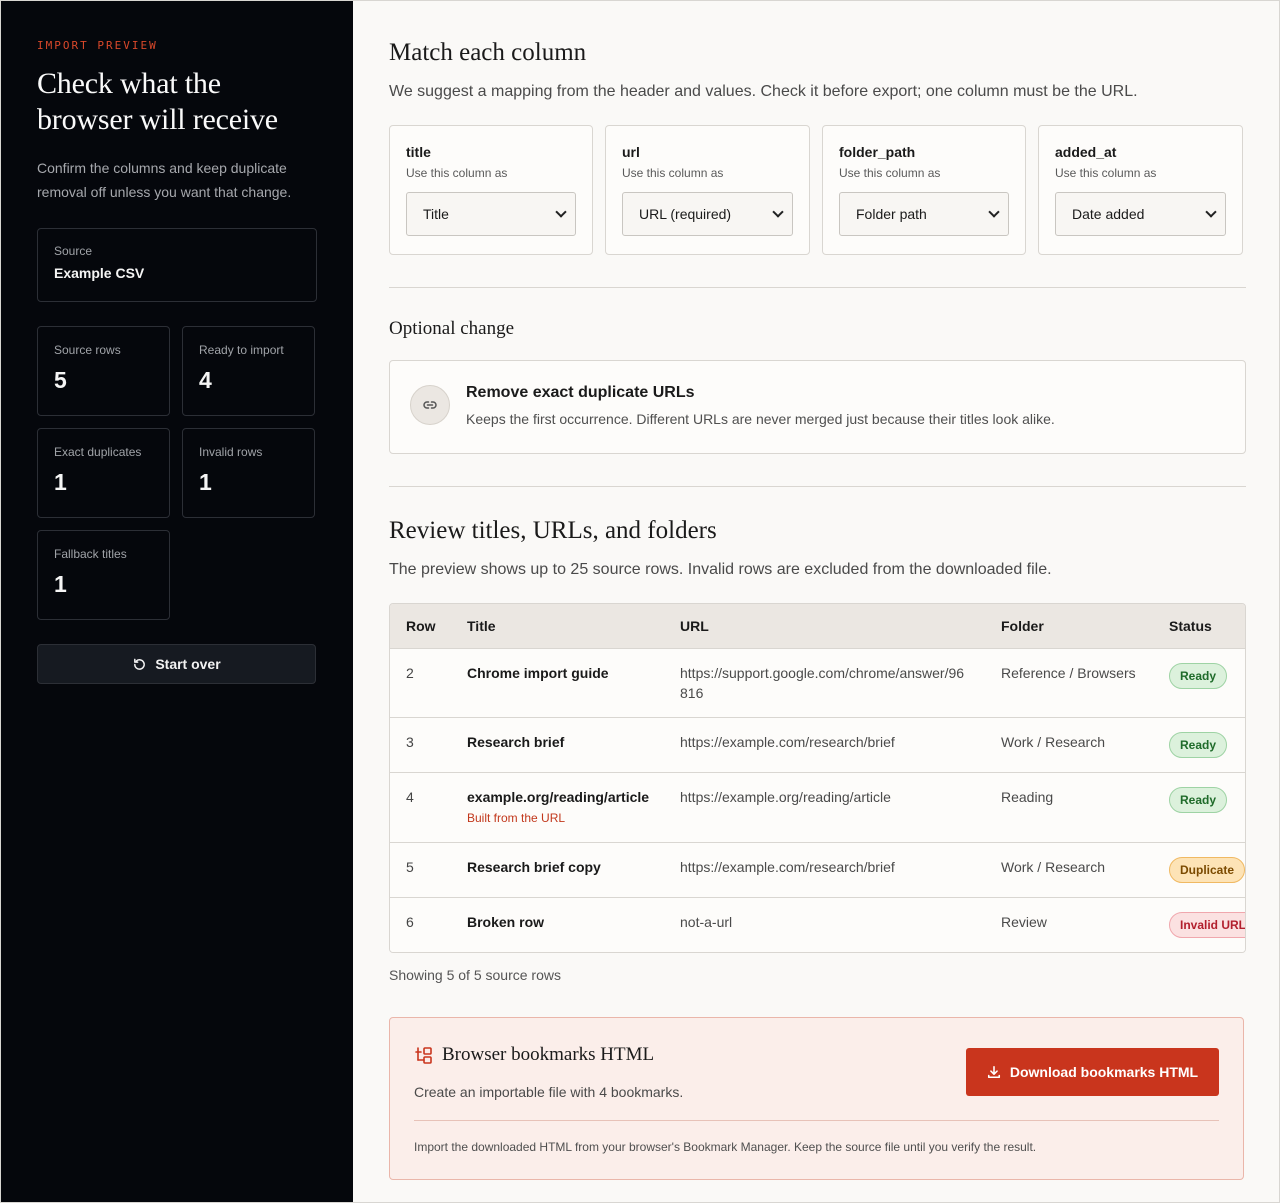  Describe the element at coordinates (188, 664) in the screenshot. I see `start-over-label: Start over` at that location.